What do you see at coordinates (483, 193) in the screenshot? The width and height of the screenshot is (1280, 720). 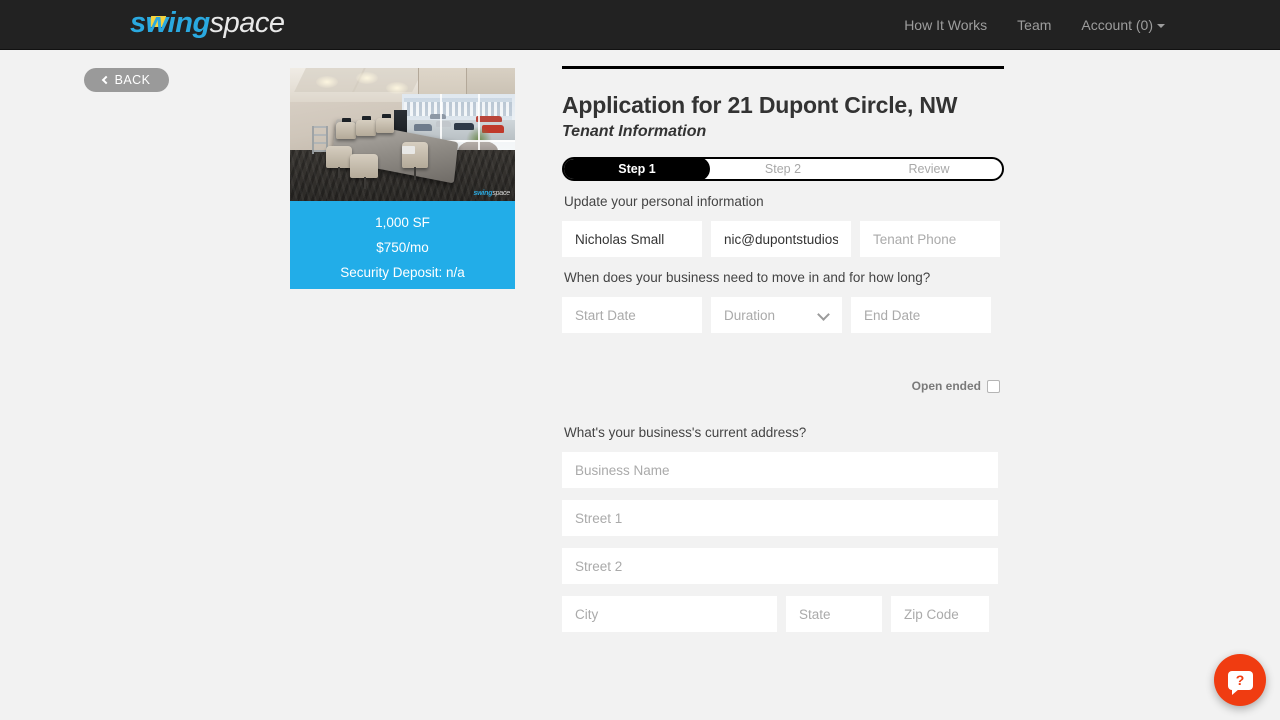 I see `watermark-swing-text: swing` at bounding box center [483, 193].